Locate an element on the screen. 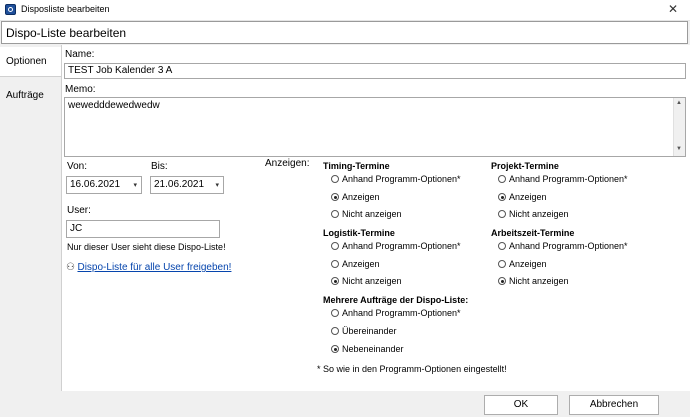 Image resolution: width=690 pixels, height=417 pixels. arbeitszeit-option-nicht: Nicht anzeigen is located at coordinates (533, 282).